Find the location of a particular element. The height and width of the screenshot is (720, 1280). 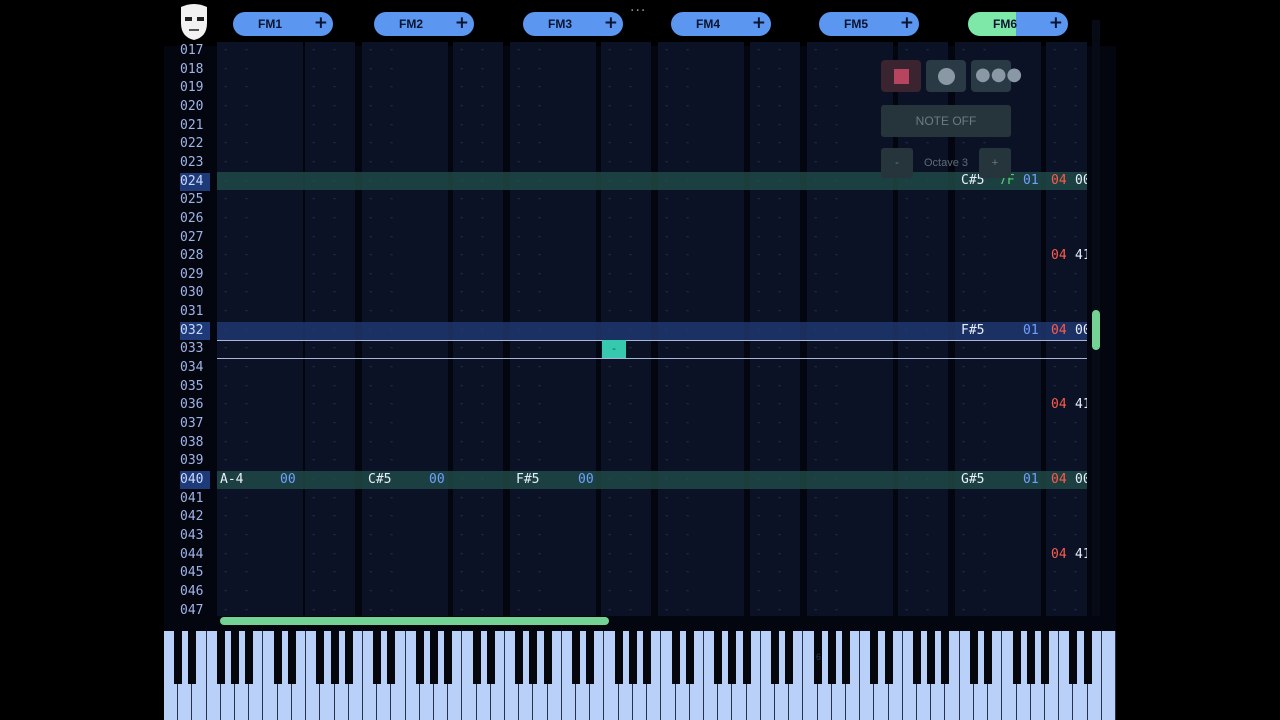

row-number: 032 is located at coordinates (195, 330).